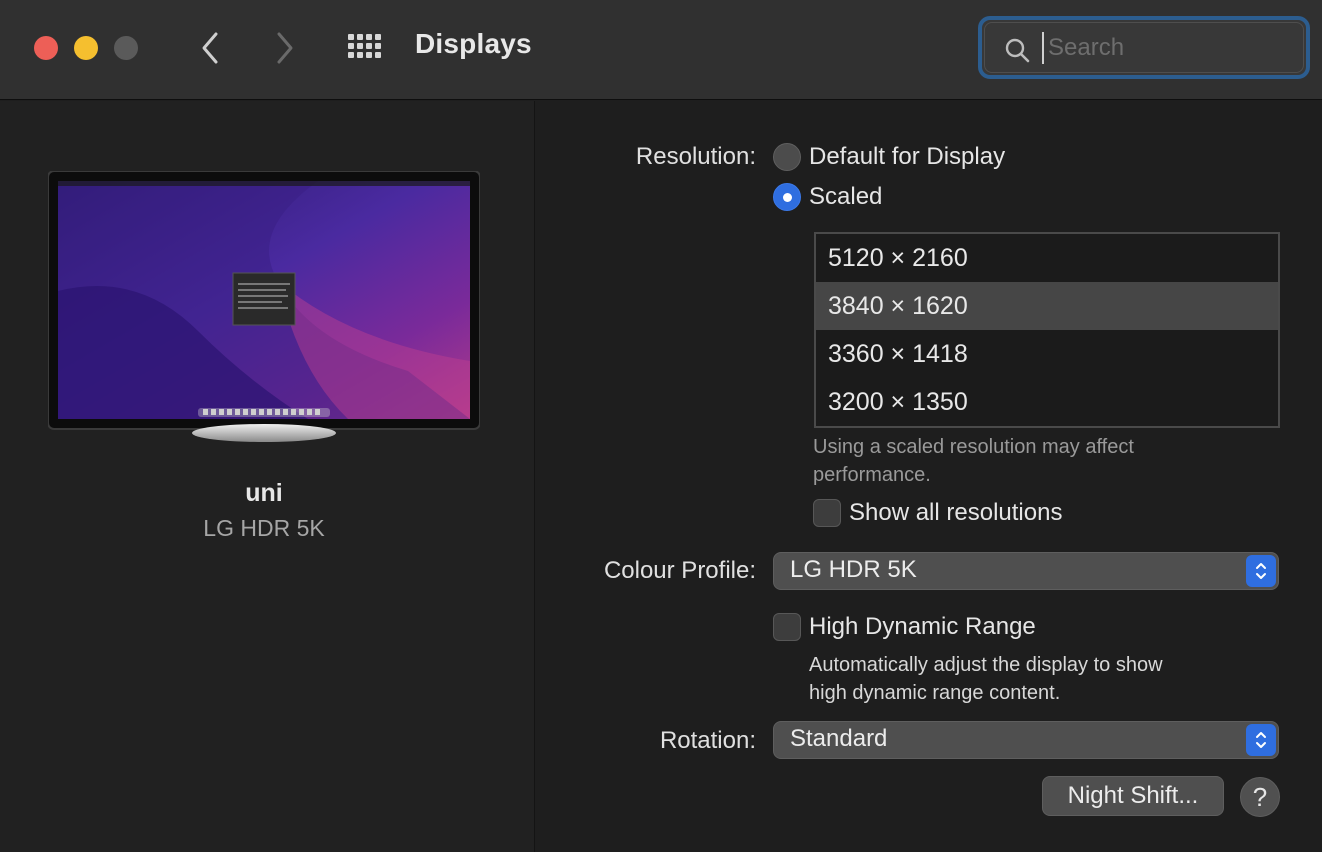  What do you see at coordinates (1047, 402) in the screenshot?
I see `resolution-item: 3200 × 1350` at bounding box center [1047, 402].